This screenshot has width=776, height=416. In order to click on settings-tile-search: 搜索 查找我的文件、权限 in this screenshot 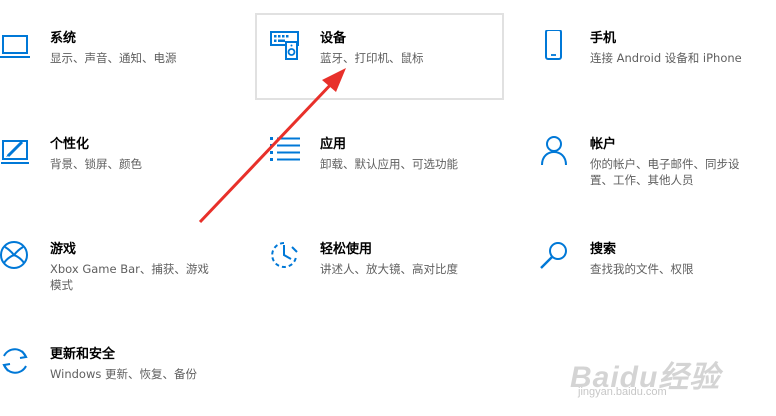, I will do `click(658, 271)`.